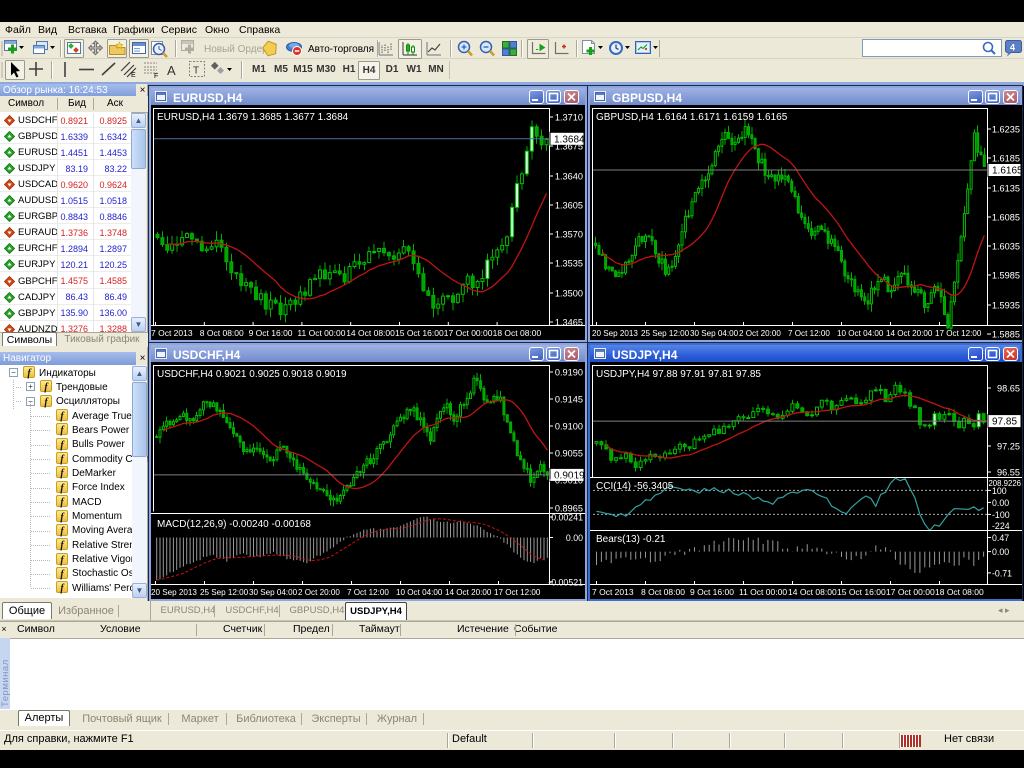 The image size is (1024, 768). Describe the element at coordinates (569, 323) in the screenshot. I see `svg-text: 1.3465` at that location.